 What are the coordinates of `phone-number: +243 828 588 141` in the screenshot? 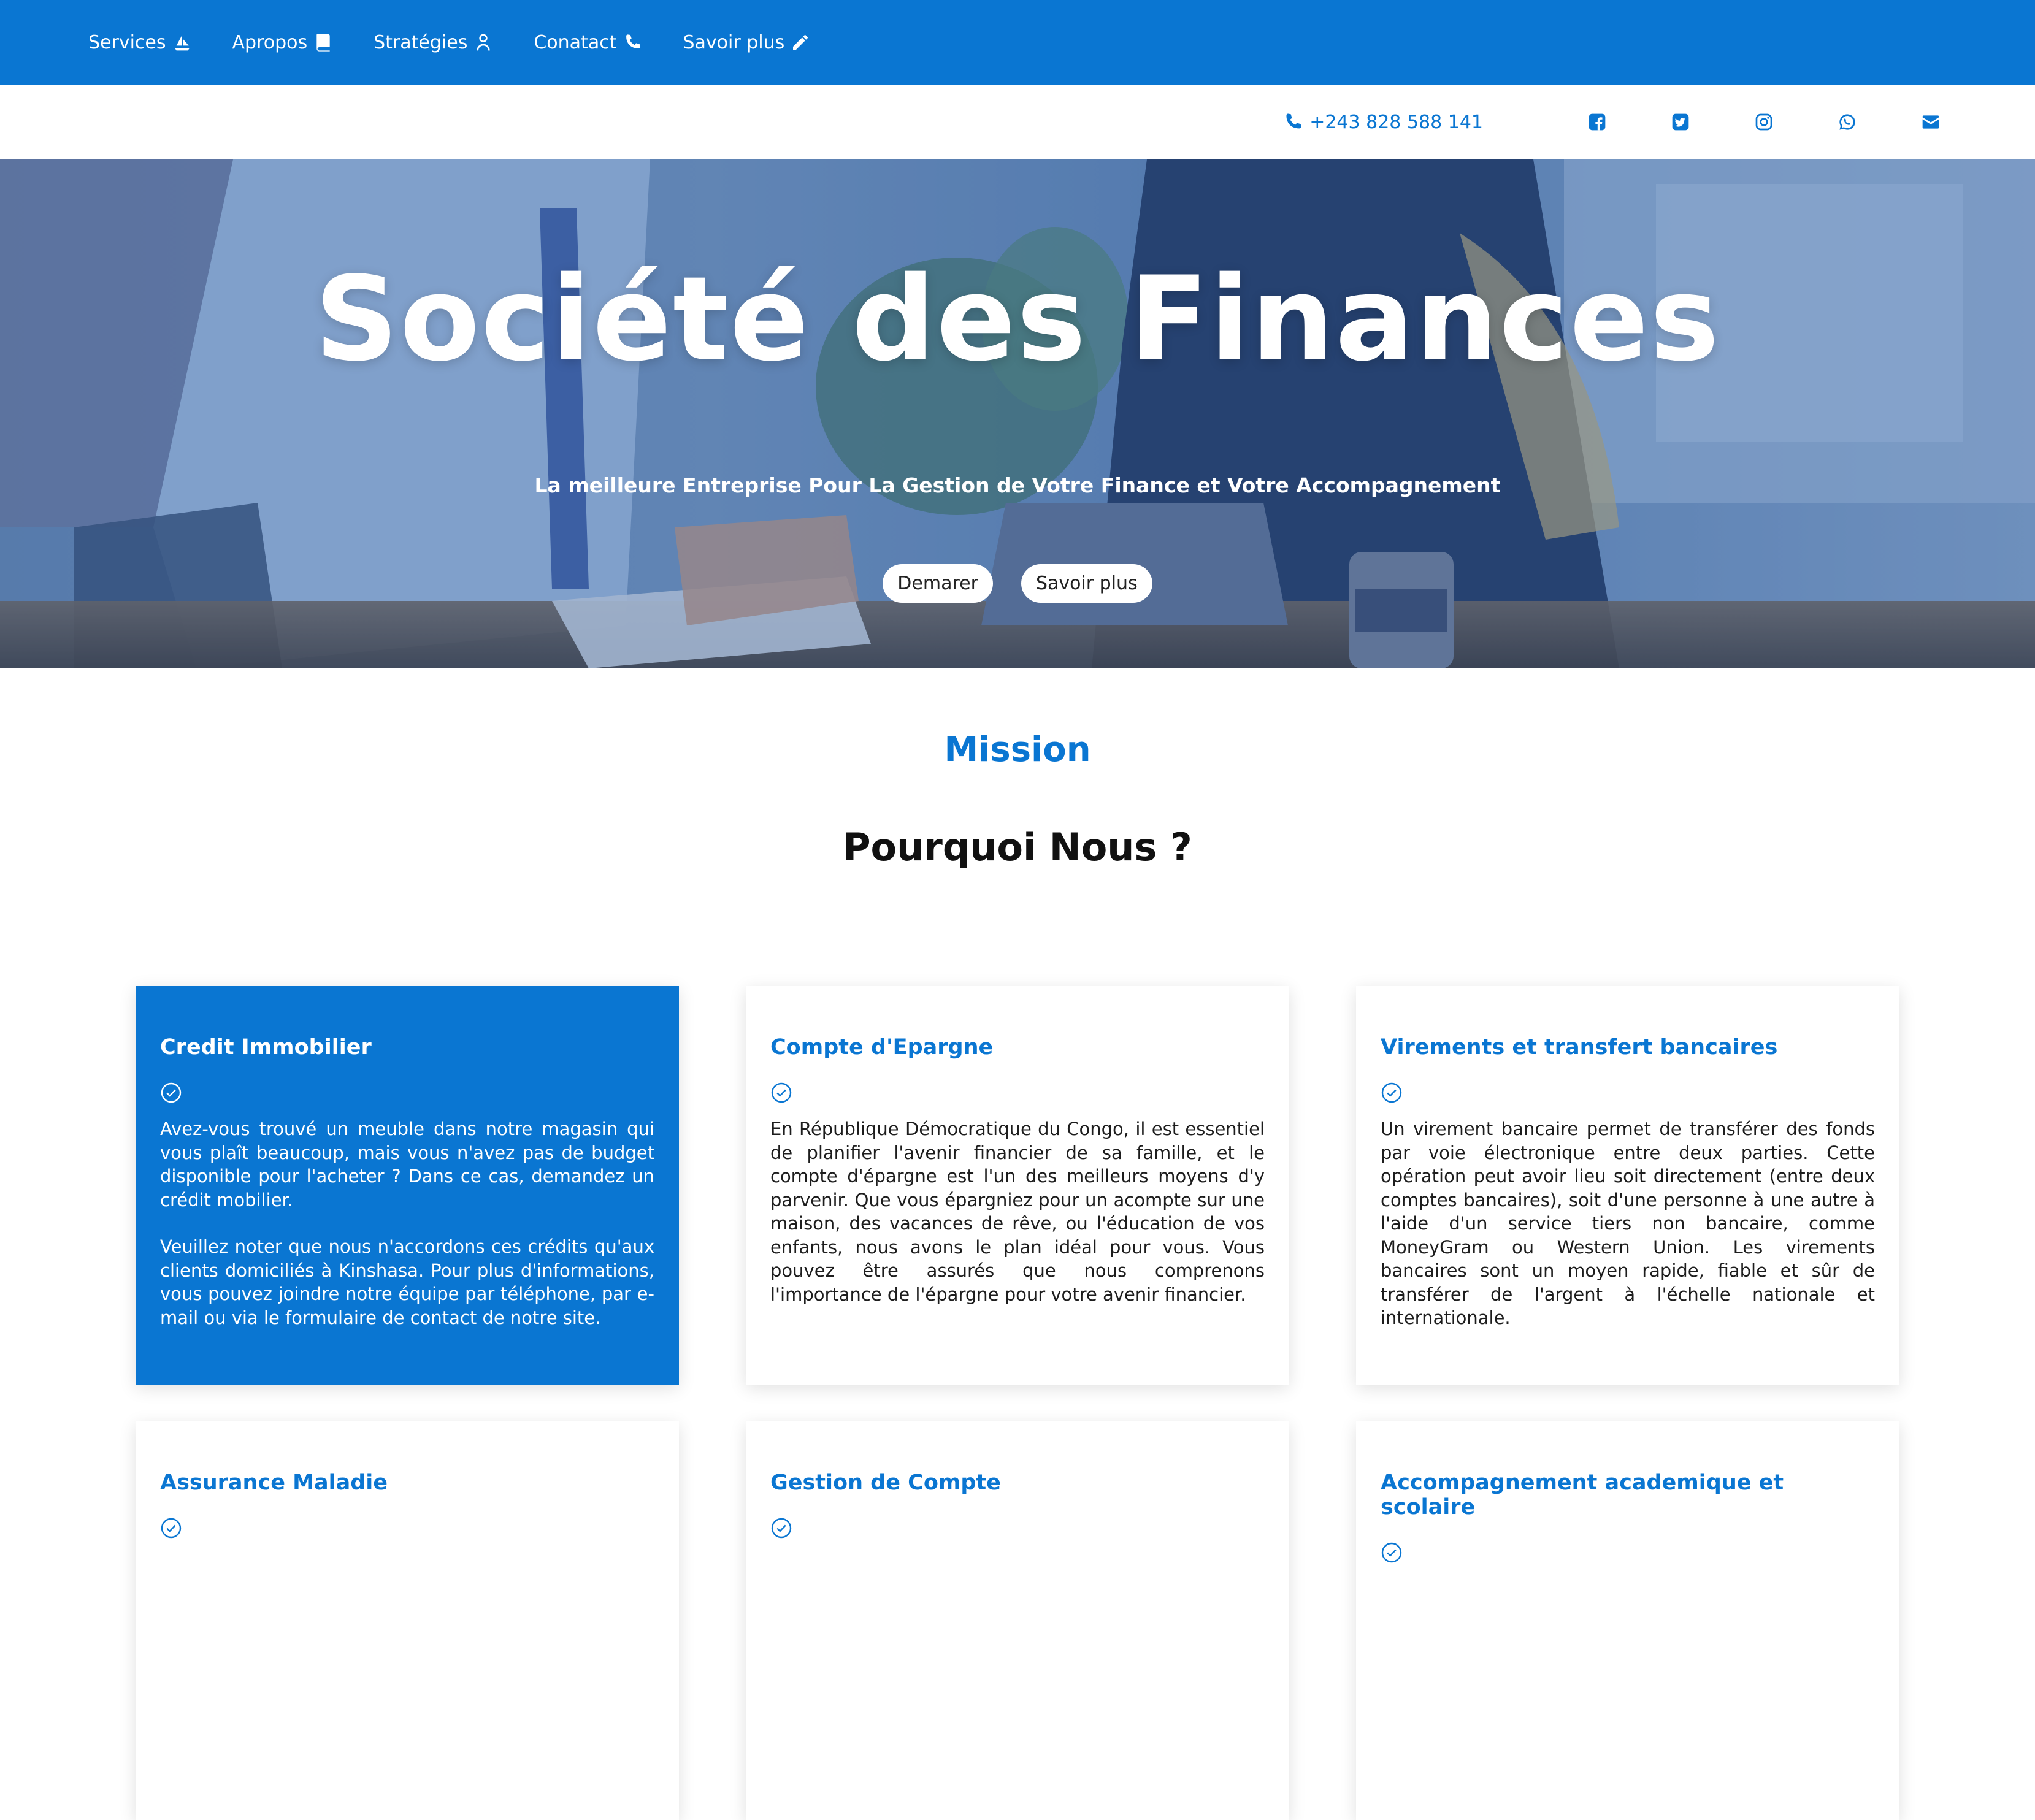 It's located at (1396, 122).